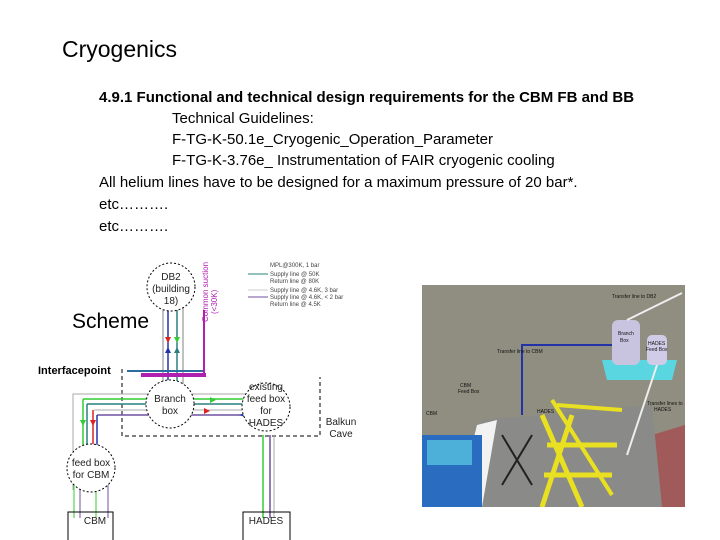 Image resolution: width=720 pixels, height=540 pixels. What do you see at coordinates (266, 423) in the screenshot?
I see `hades-fb-label: HADES` at bounding box center [266, 423].